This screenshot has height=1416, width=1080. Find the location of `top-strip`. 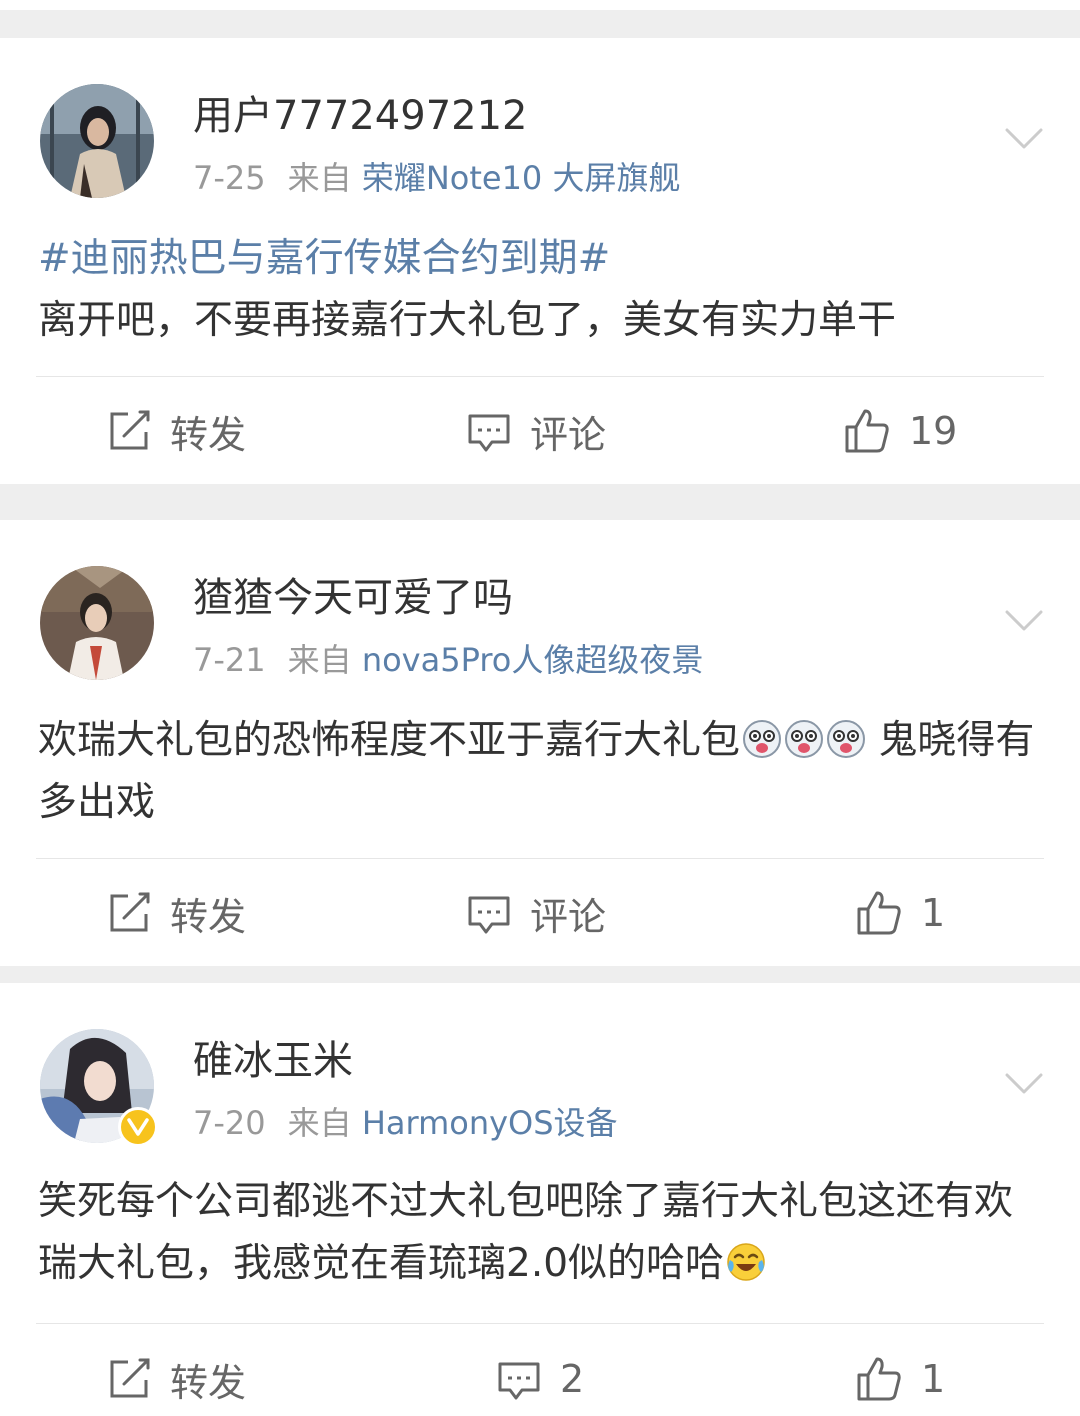

top-strip is located at coordinates (540, 5).